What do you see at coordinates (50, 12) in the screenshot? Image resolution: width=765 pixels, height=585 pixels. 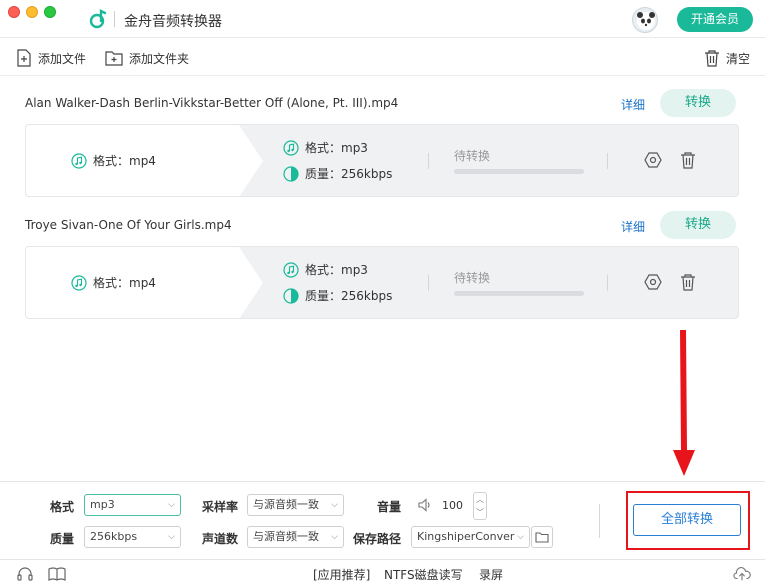 I see `window-maximize-button` at bounding box center [50, 12].